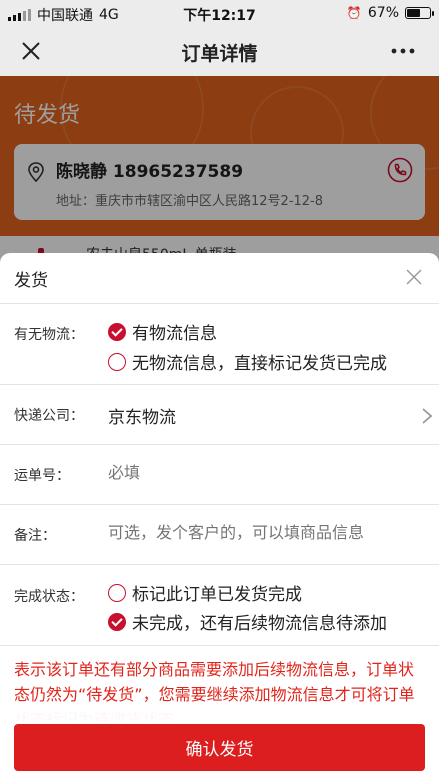 This screenshot has width=439, height=784. I want to click on nav-bar: 订单详情, so click(219, 51).